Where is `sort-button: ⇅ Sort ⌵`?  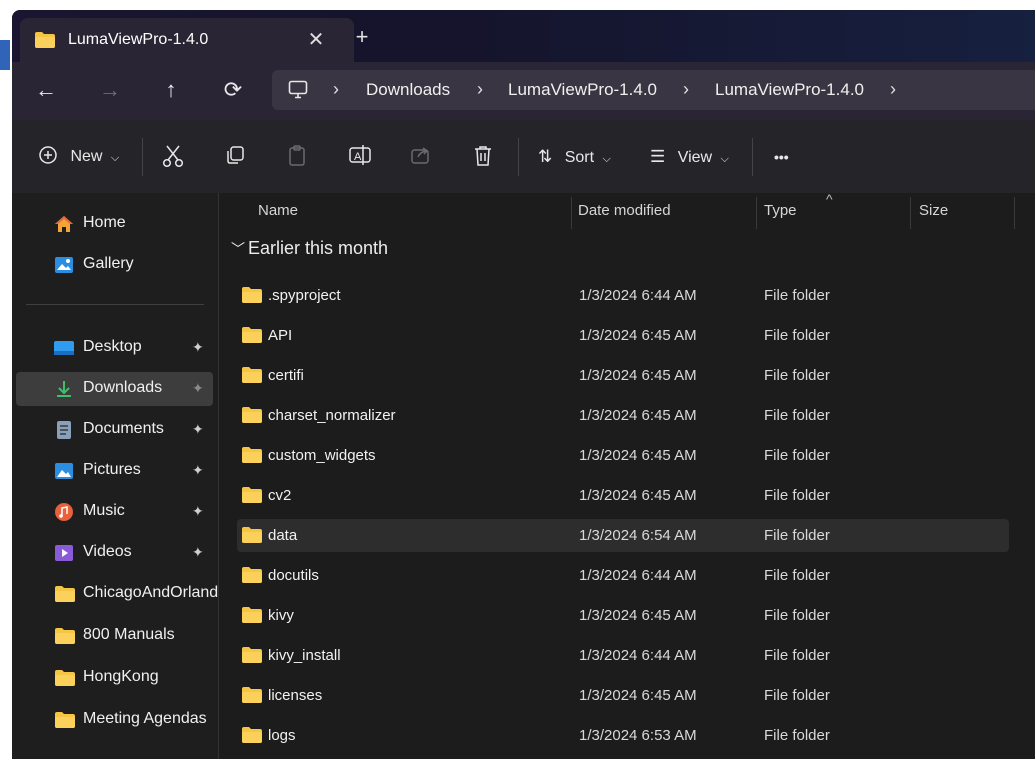
sort-button: ⇅ Sort ⌵ is located at coordinates (574, 157).